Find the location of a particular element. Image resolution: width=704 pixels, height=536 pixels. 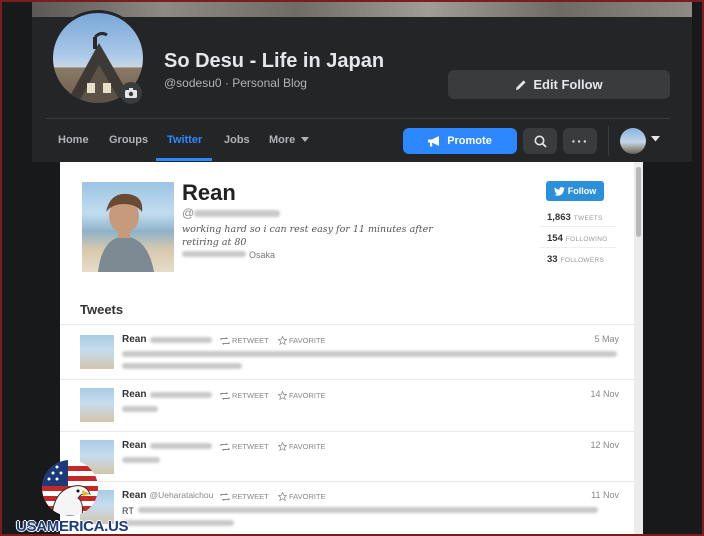

page-subtitle: @sodesu0 · Personal Blog is located at coordinates (235, 83).